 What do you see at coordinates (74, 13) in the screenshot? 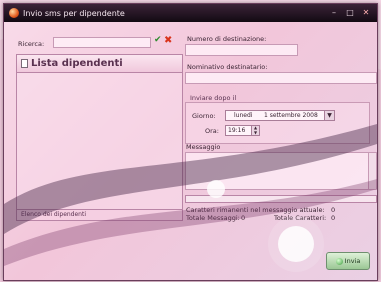
I see `window-title: Invio sms per dipendente` at bounding box center [74, 13].